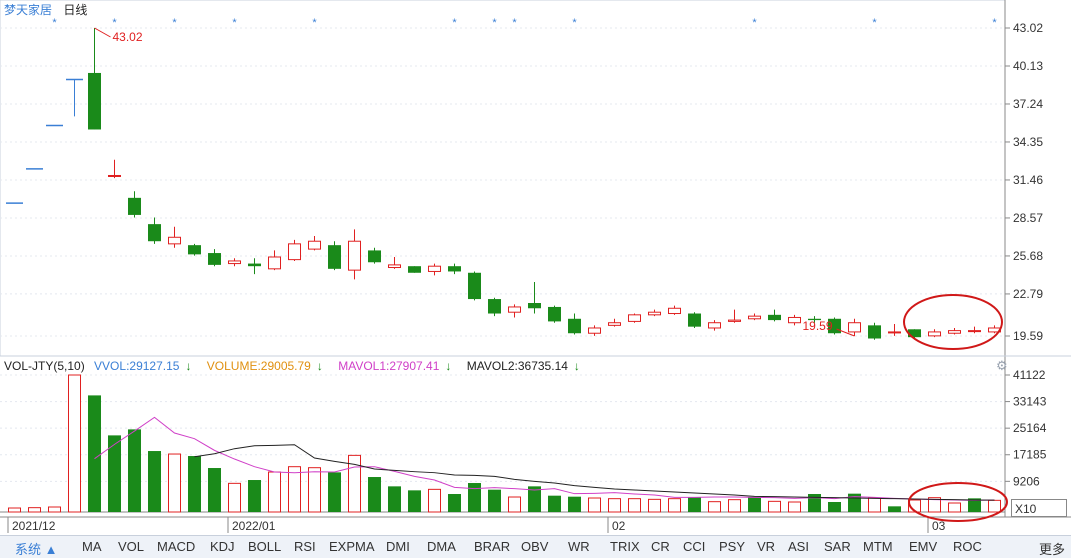 Image resolution: width=1071 pixels, height=558 pixels. I want to click on period-label: 日线, so click(75, 10).